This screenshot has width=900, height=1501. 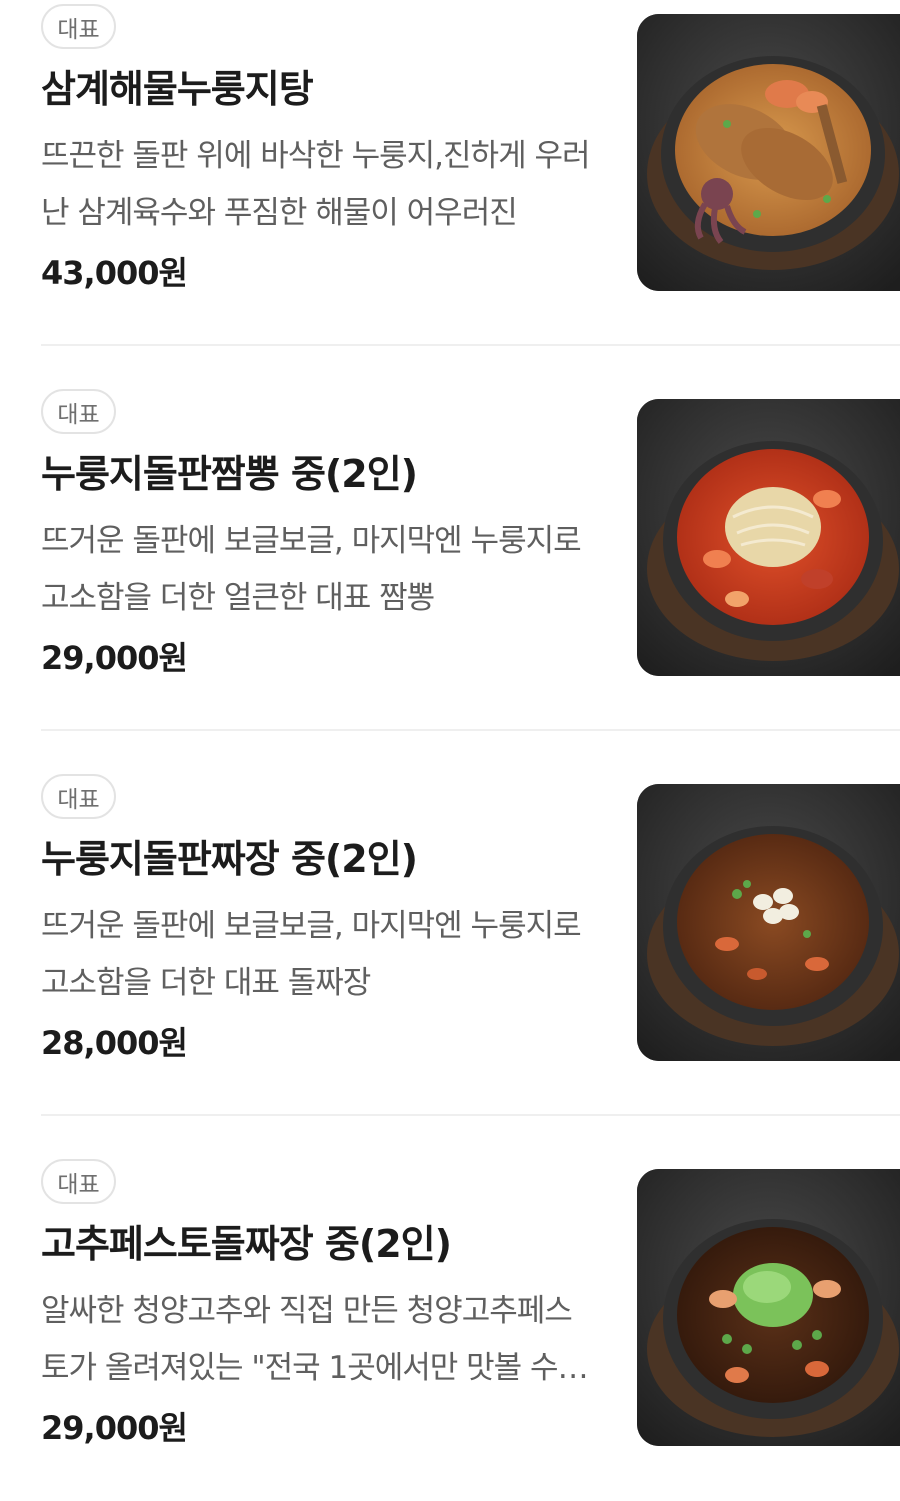 I want to click on jjajang-photo, so click(x=768, y=922).